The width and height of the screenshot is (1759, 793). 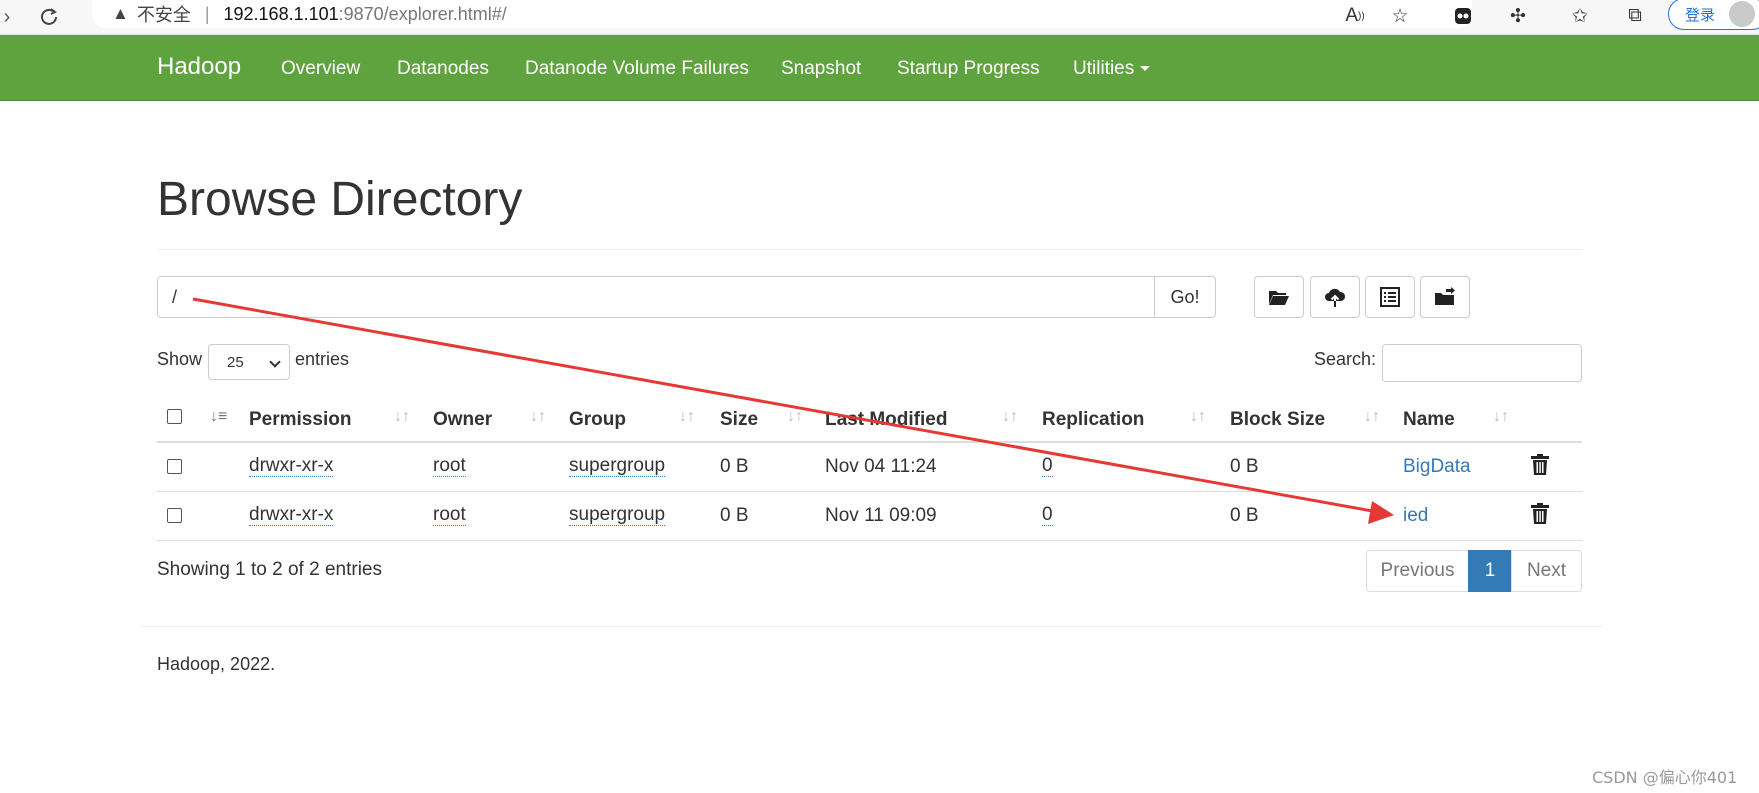 What do you see at coordinates (886, 420) in the screenshot?
I see `header-last-modified: Last Modified` at bounding box center [886, 420].